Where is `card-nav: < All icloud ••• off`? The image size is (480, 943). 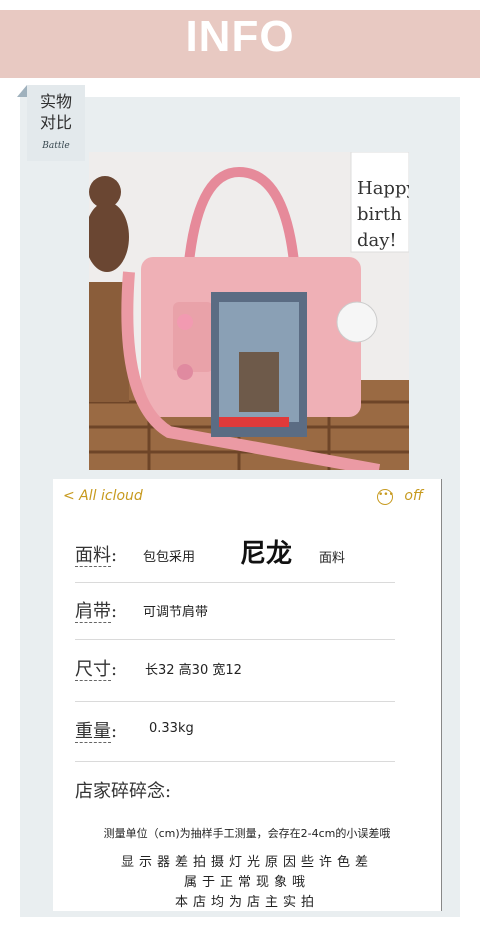 card-nav: < All icloud ••• off is located at coordinates (247, 496).